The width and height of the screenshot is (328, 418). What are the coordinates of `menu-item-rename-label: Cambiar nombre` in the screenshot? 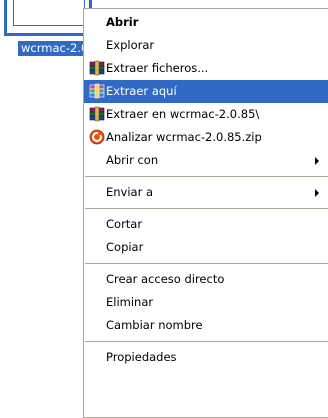 It's located at (154, 325).